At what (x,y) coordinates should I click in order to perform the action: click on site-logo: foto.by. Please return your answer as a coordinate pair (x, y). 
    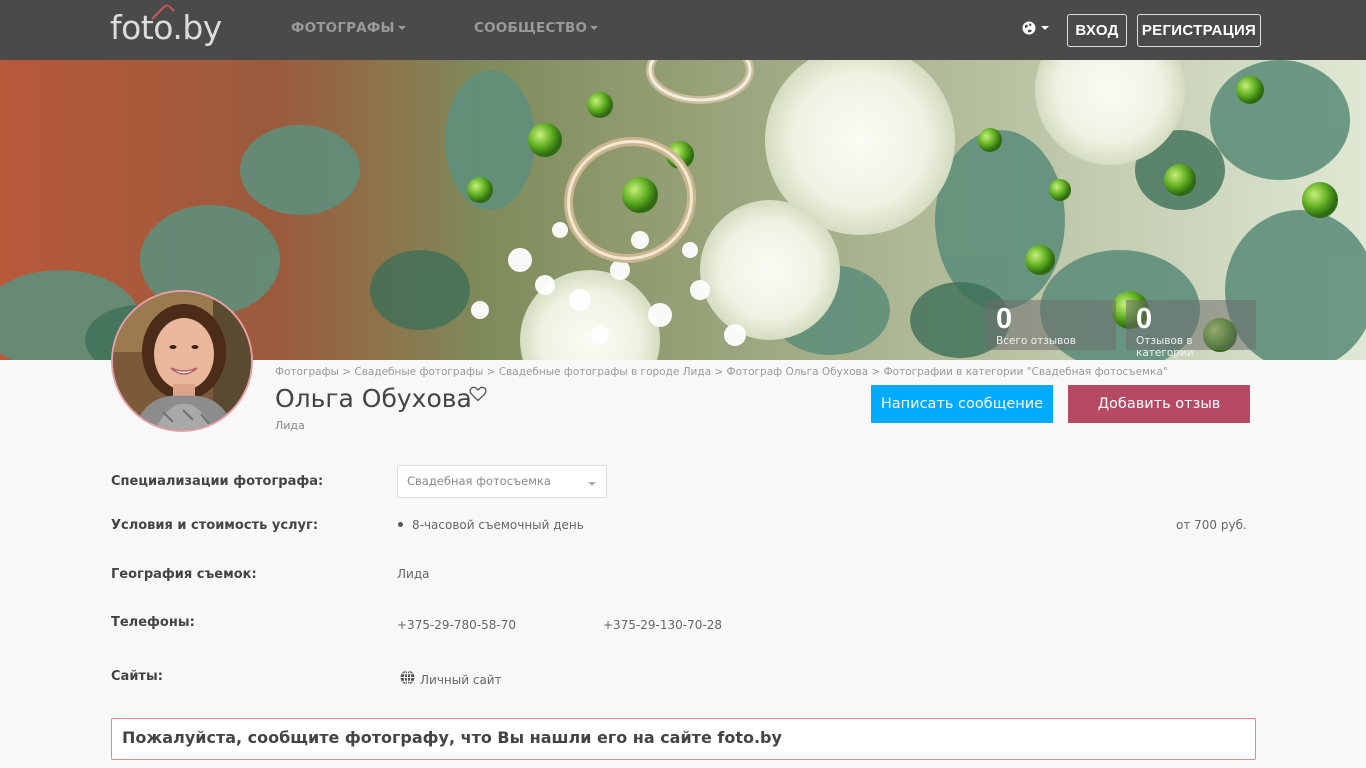
    Looking at the image, I should click on (166, 27).